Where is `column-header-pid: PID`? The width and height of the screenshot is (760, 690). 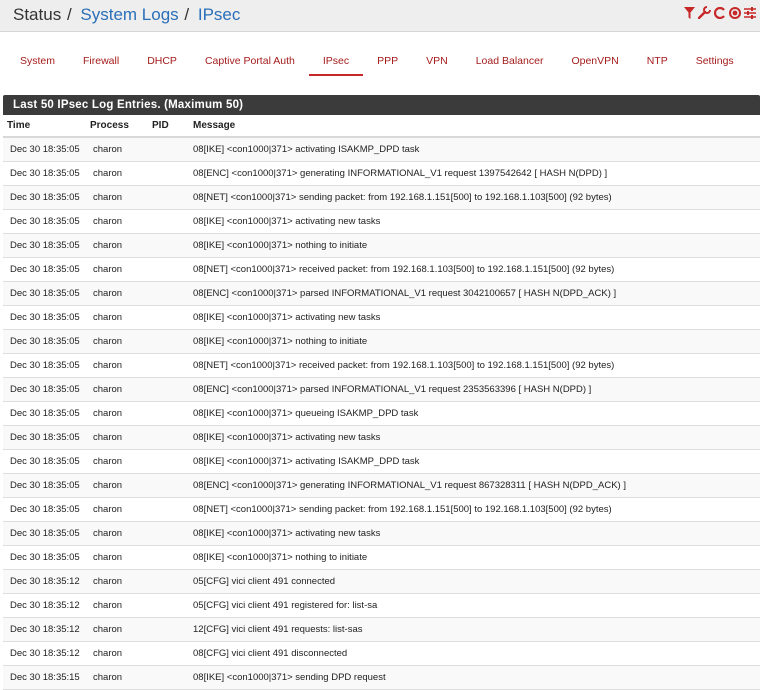 column-header-pid: PID is located at coordinates (168, 126).